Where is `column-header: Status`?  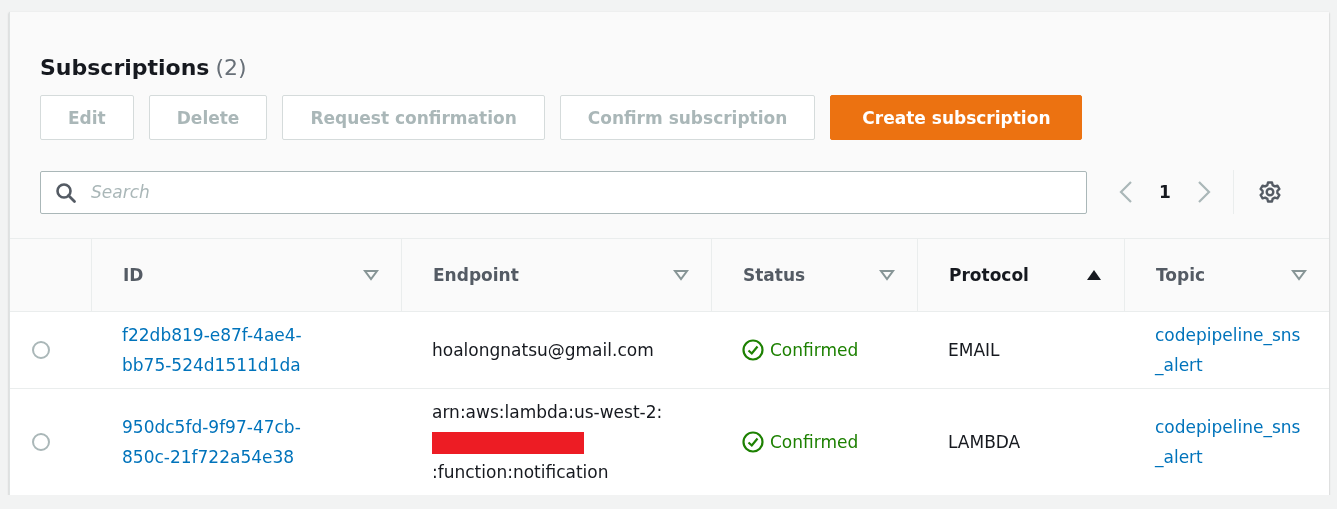
column-header: Status is located at coordinates (774, 275).